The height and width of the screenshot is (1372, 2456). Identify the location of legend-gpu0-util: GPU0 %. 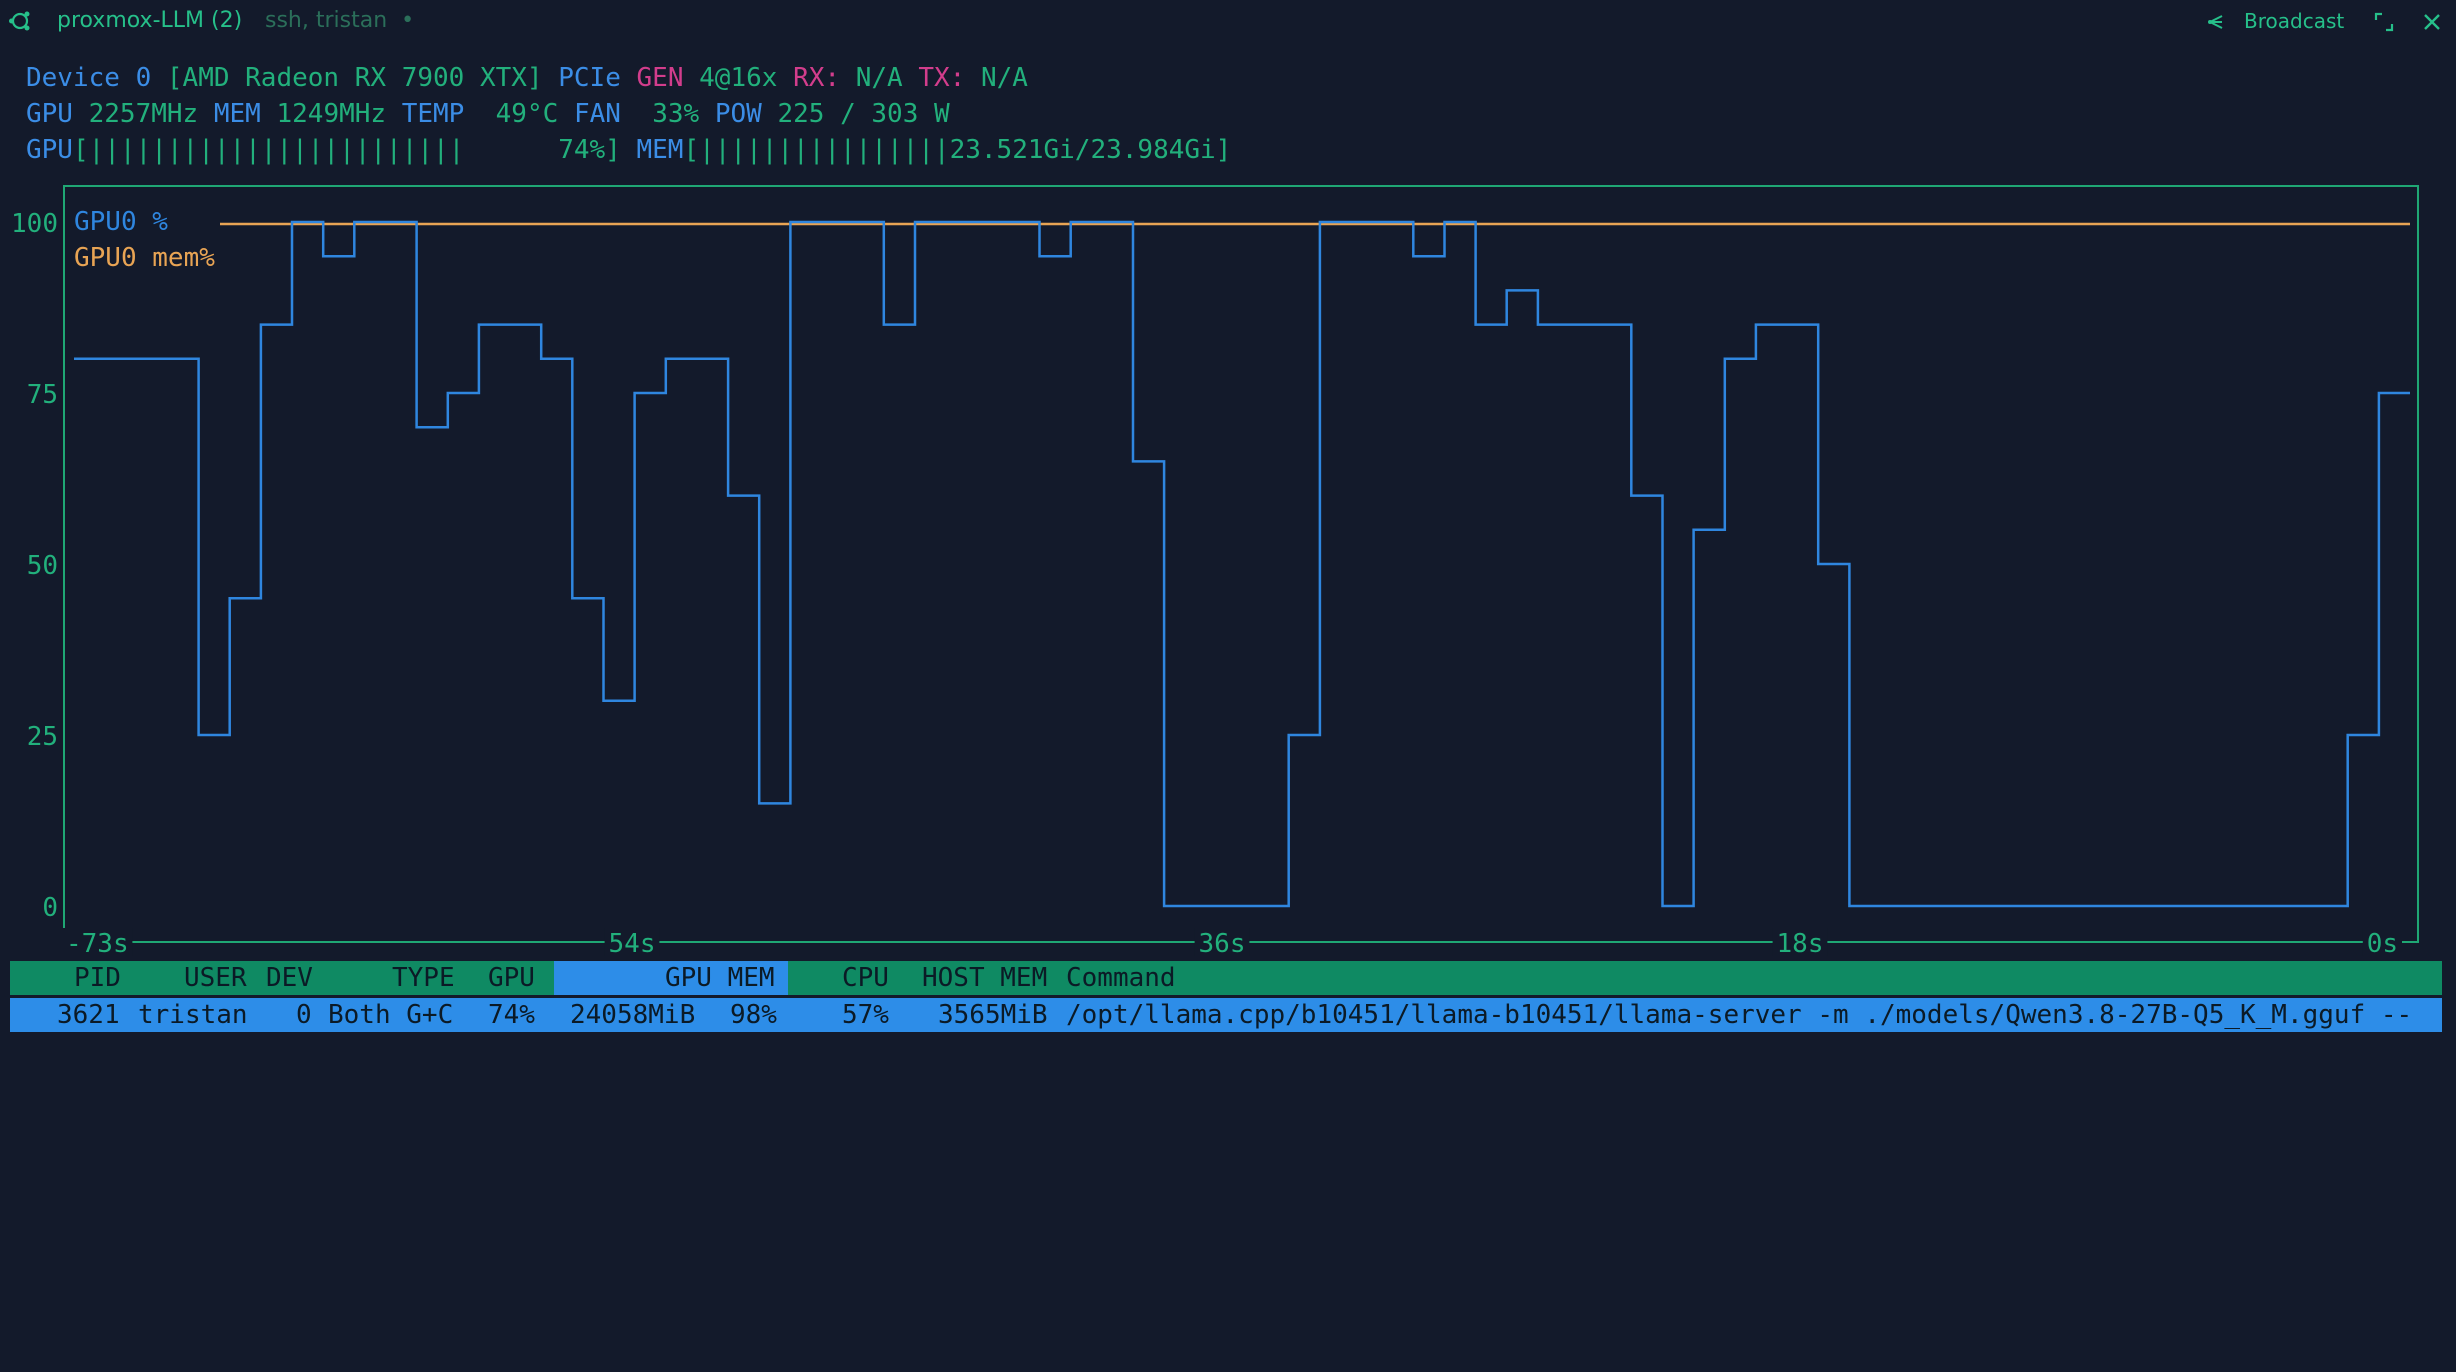
(121, 222).